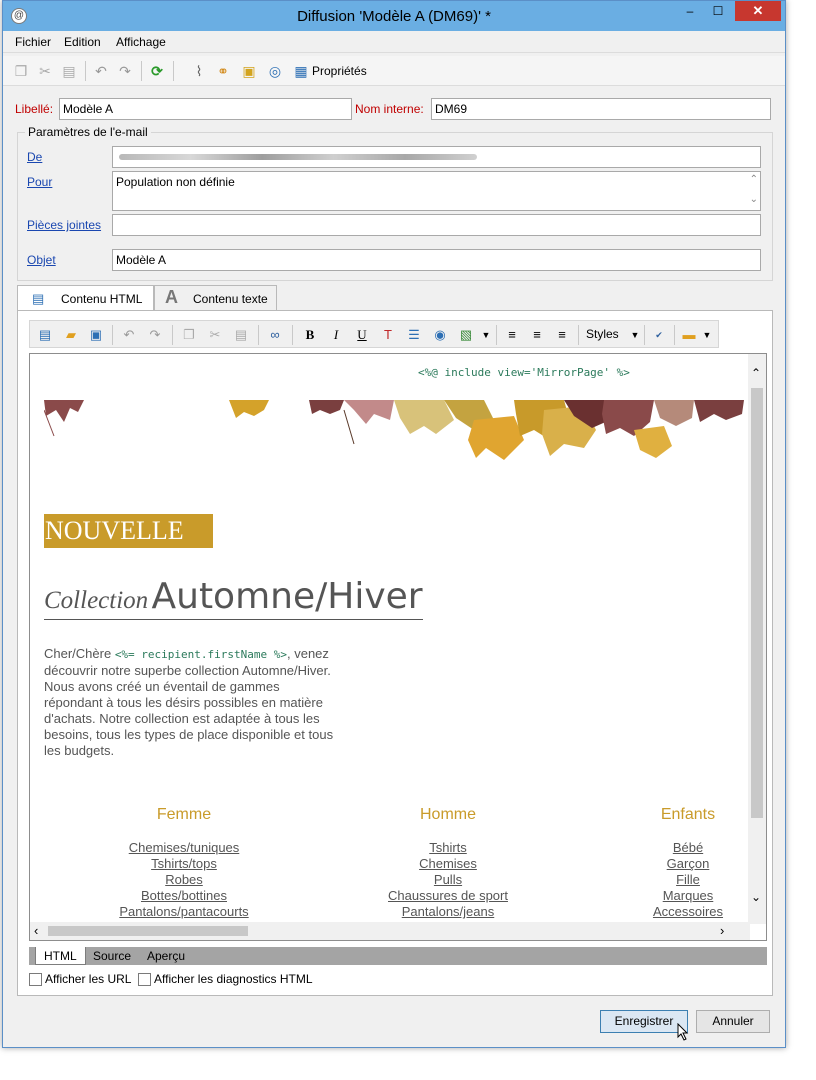  Describe the element at coordinates (688, 848) in the screenshot. I see `list-item: Bébé` at that location.